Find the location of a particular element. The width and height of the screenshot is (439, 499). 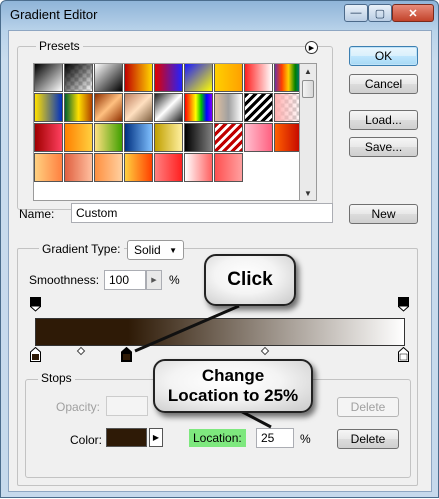

callout-line-1: Change is located at coordinates (233, 375).